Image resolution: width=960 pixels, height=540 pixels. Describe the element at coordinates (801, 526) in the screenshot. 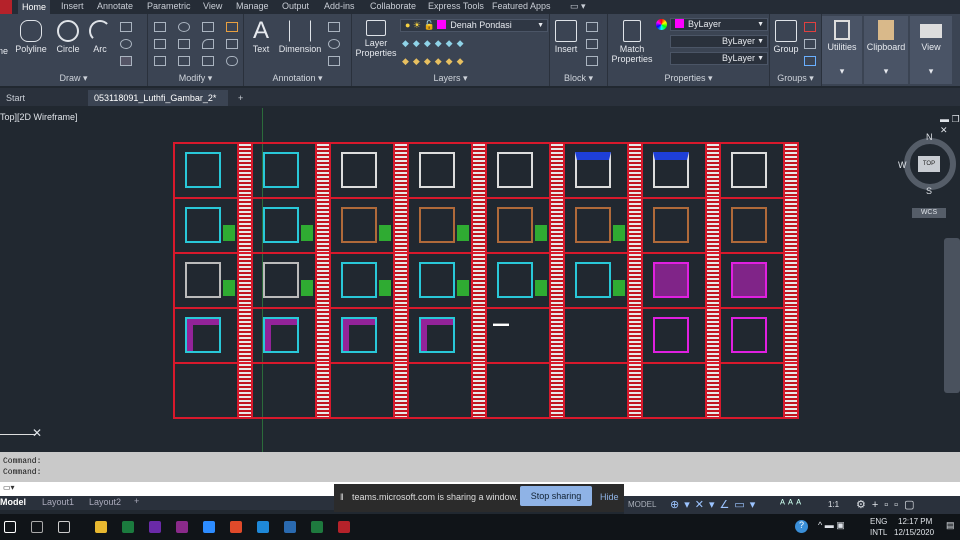

I see `help-icon: ?` at that location.